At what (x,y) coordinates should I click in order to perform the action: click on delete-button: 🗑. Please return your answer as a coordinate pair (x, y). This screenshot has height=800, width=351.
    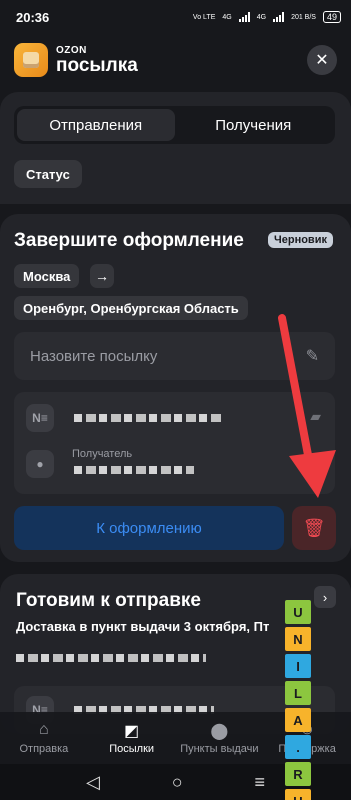
    Looking at the image, I should click on (314, 528).